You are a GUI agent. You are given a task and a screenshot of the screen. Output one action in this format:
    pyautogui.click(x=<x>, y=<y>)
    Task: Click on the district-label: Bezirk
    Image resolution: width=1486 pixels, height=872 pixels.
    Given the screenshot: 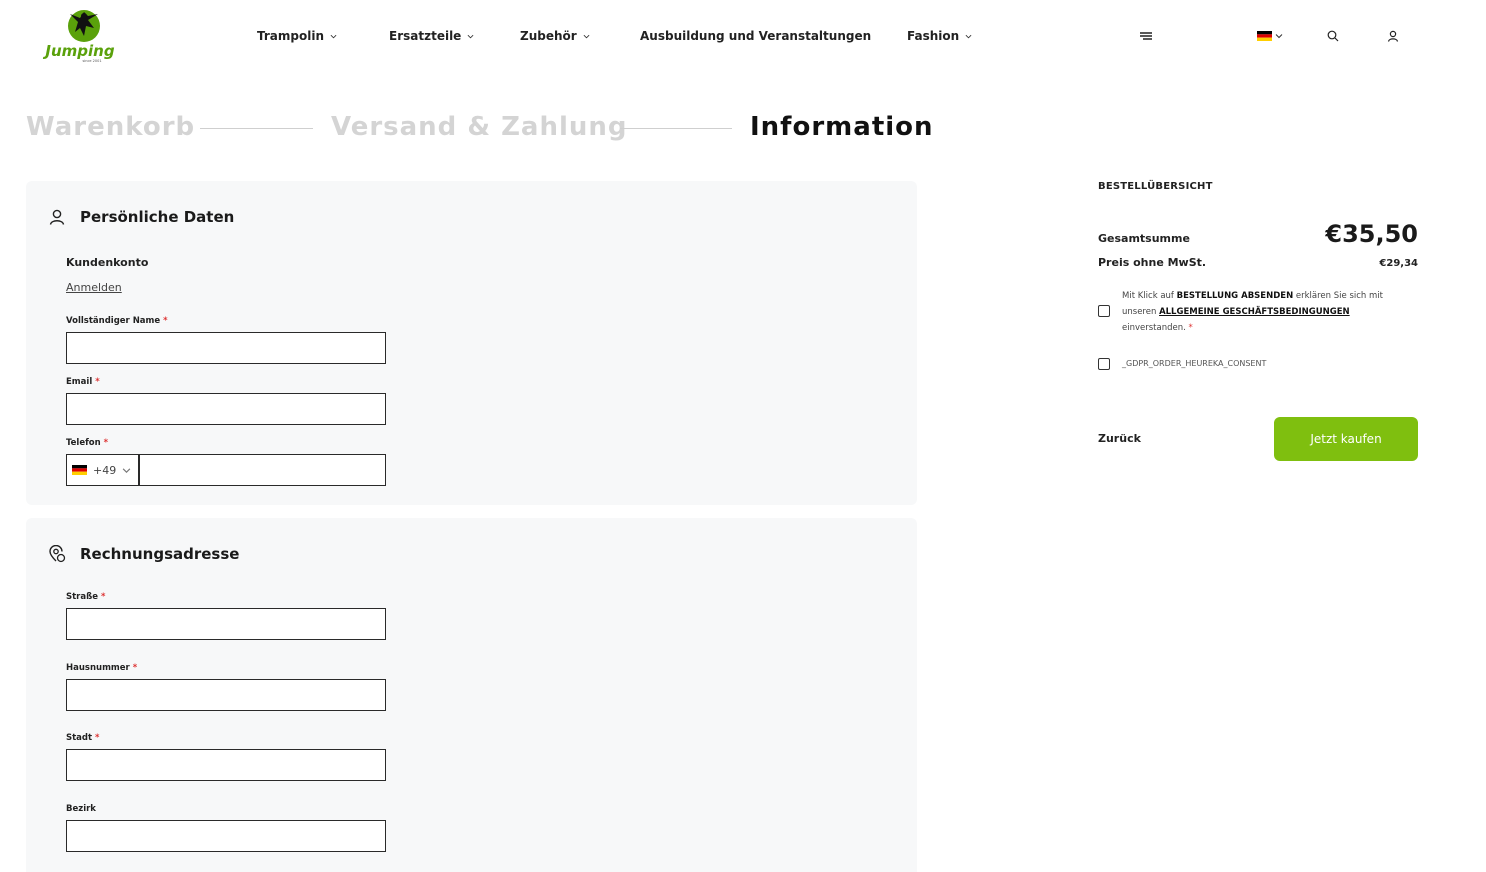 What is the action you would take?
    pyautogui.click(x=81, y=809)
    